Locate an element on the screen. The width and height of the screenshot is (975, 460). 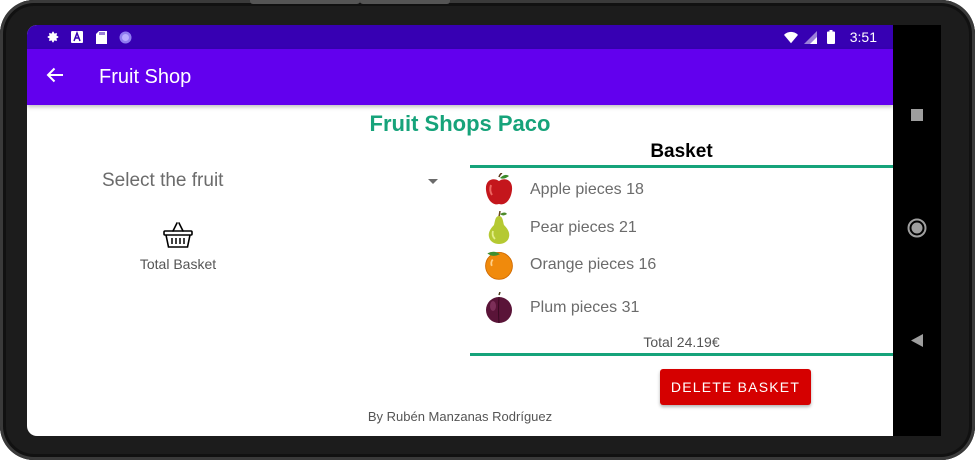
signal-icon is located at coordinates (811, 37).